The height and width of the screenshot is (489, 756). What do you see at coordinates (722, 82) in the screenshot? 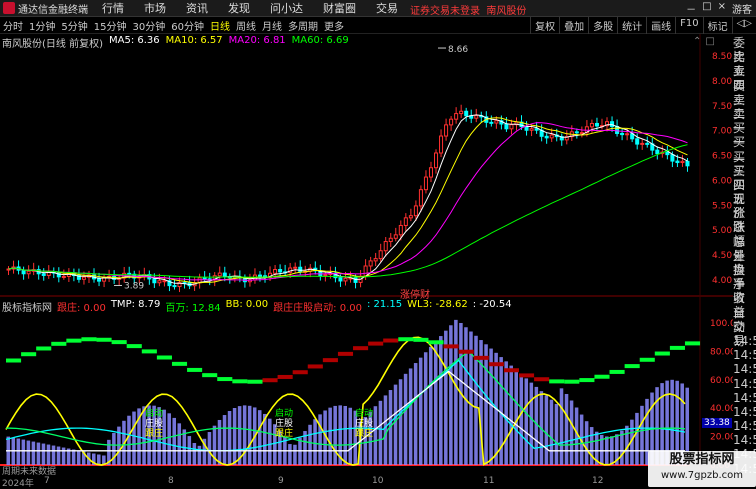
I see `price-axis-label: 8.00` at bounding box center [722, 82].